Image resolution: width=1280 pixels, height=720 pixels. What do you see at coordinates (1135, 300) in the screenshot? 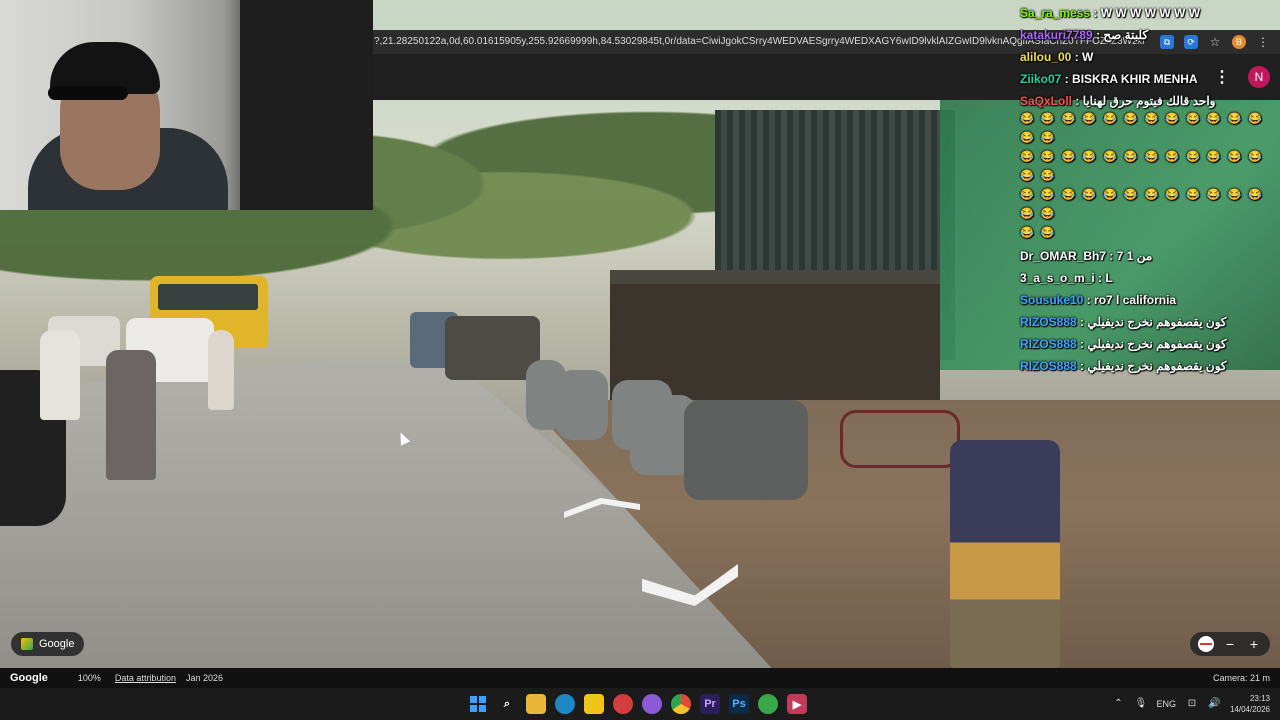
I see `chat-text: ro7 l california` at bounding box center [1135, 300].